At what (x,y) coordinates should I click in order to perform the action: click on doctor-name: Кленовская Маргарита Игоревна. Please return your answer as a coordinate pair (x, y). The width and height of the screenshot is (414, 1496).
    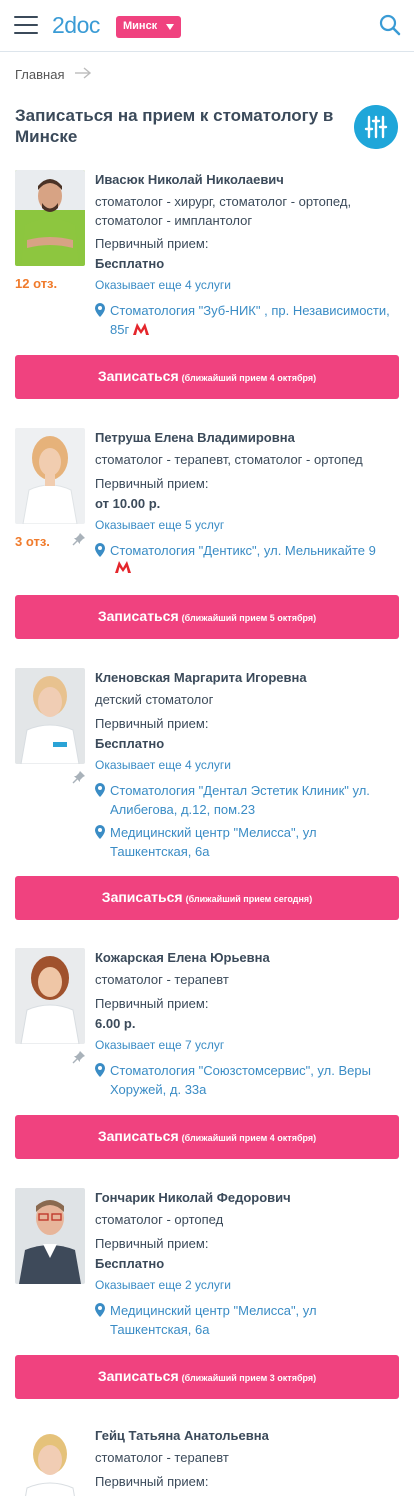
    Looking at the image, I should click on (247, 677).